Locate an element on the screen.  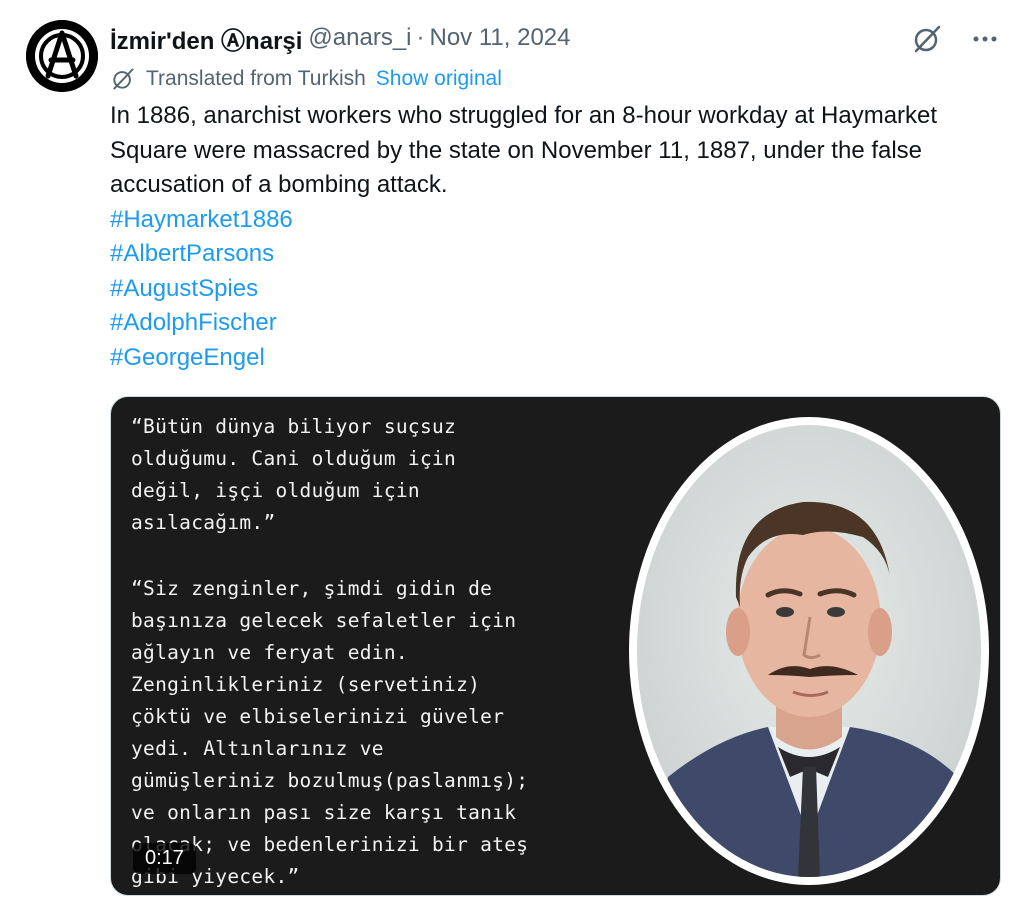
grok-button is located at coordinates (927, 39).